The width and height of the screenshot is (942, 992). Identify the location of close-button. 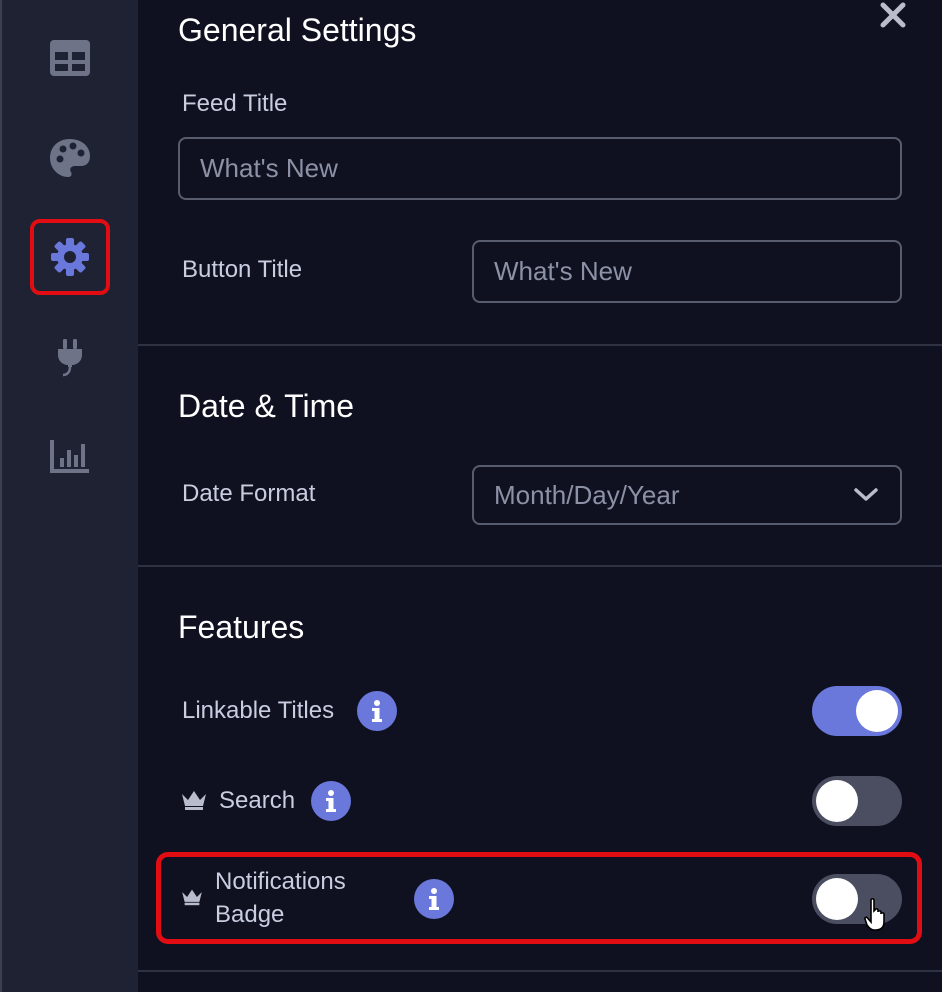
(893, 16).